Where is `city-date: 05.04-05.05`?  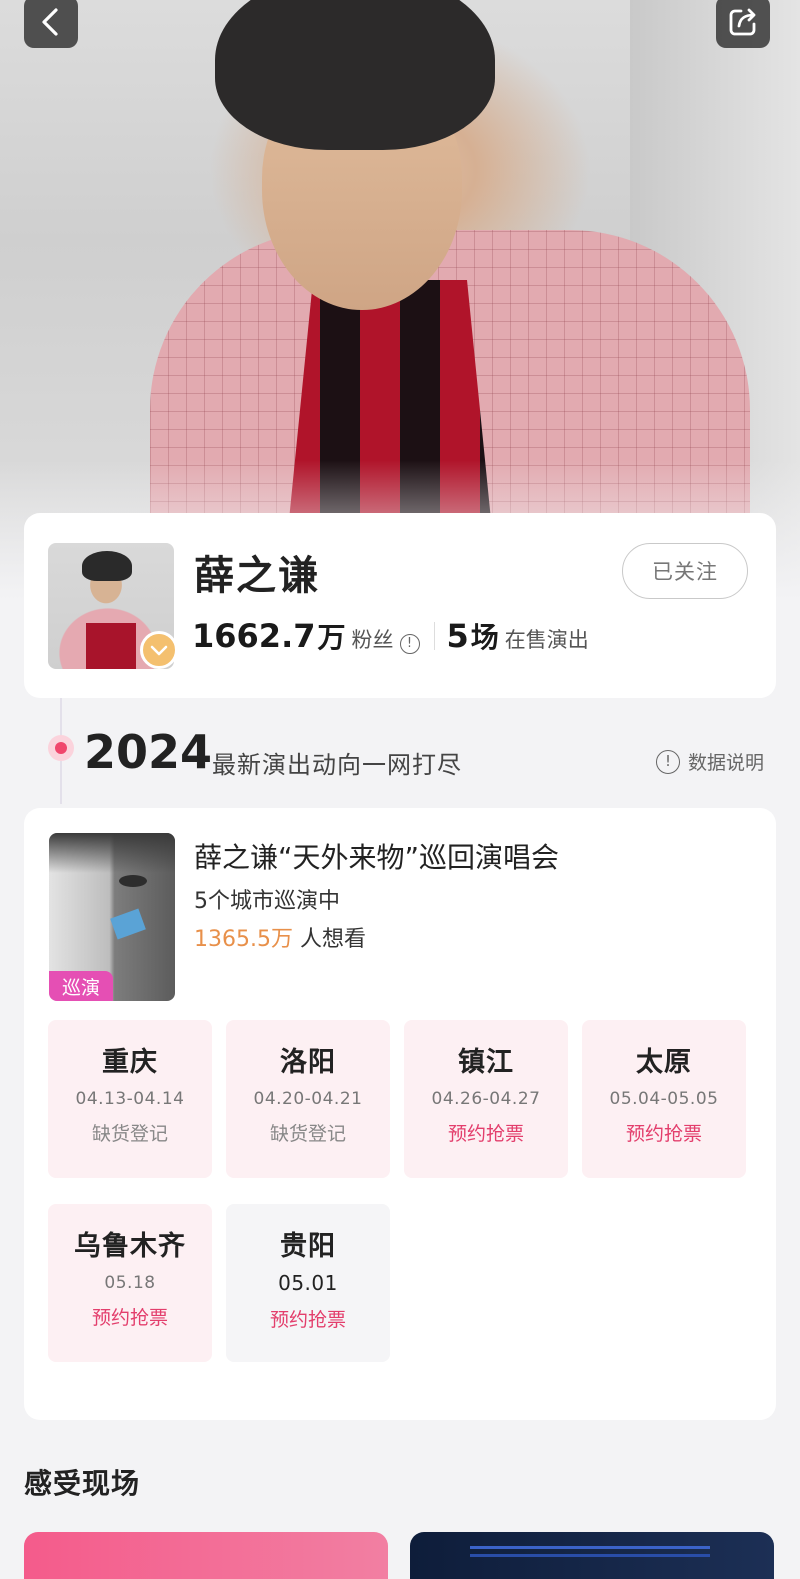
city-date: 05.04-05.05 is located at coordinates (664, 1099).